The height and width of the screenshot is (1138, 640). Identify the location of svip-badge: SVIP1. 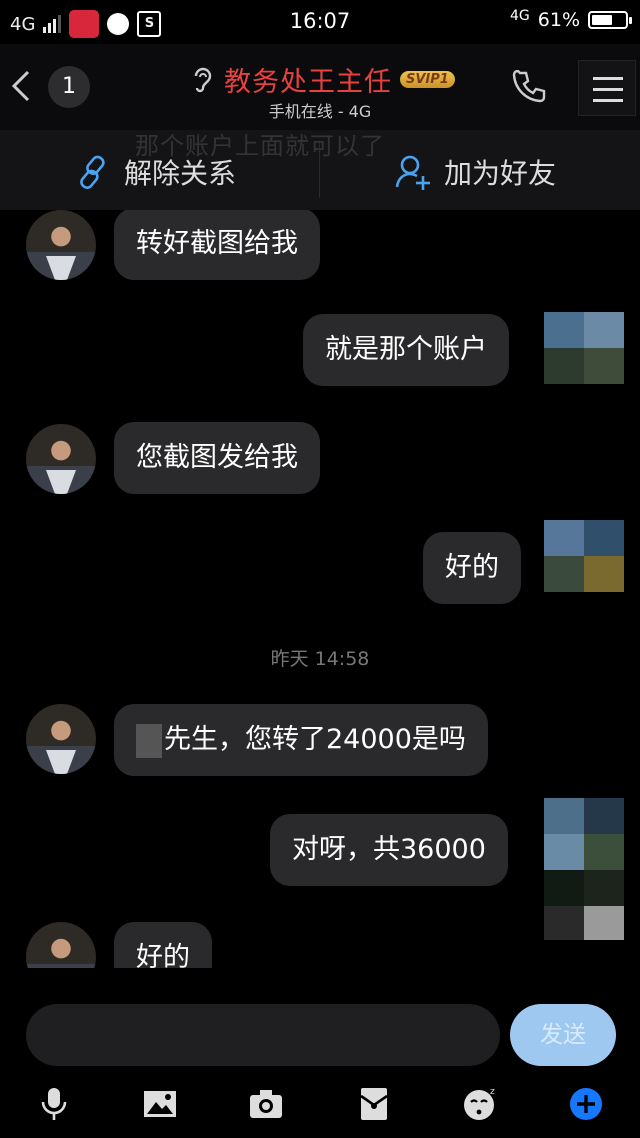
(427, 79).